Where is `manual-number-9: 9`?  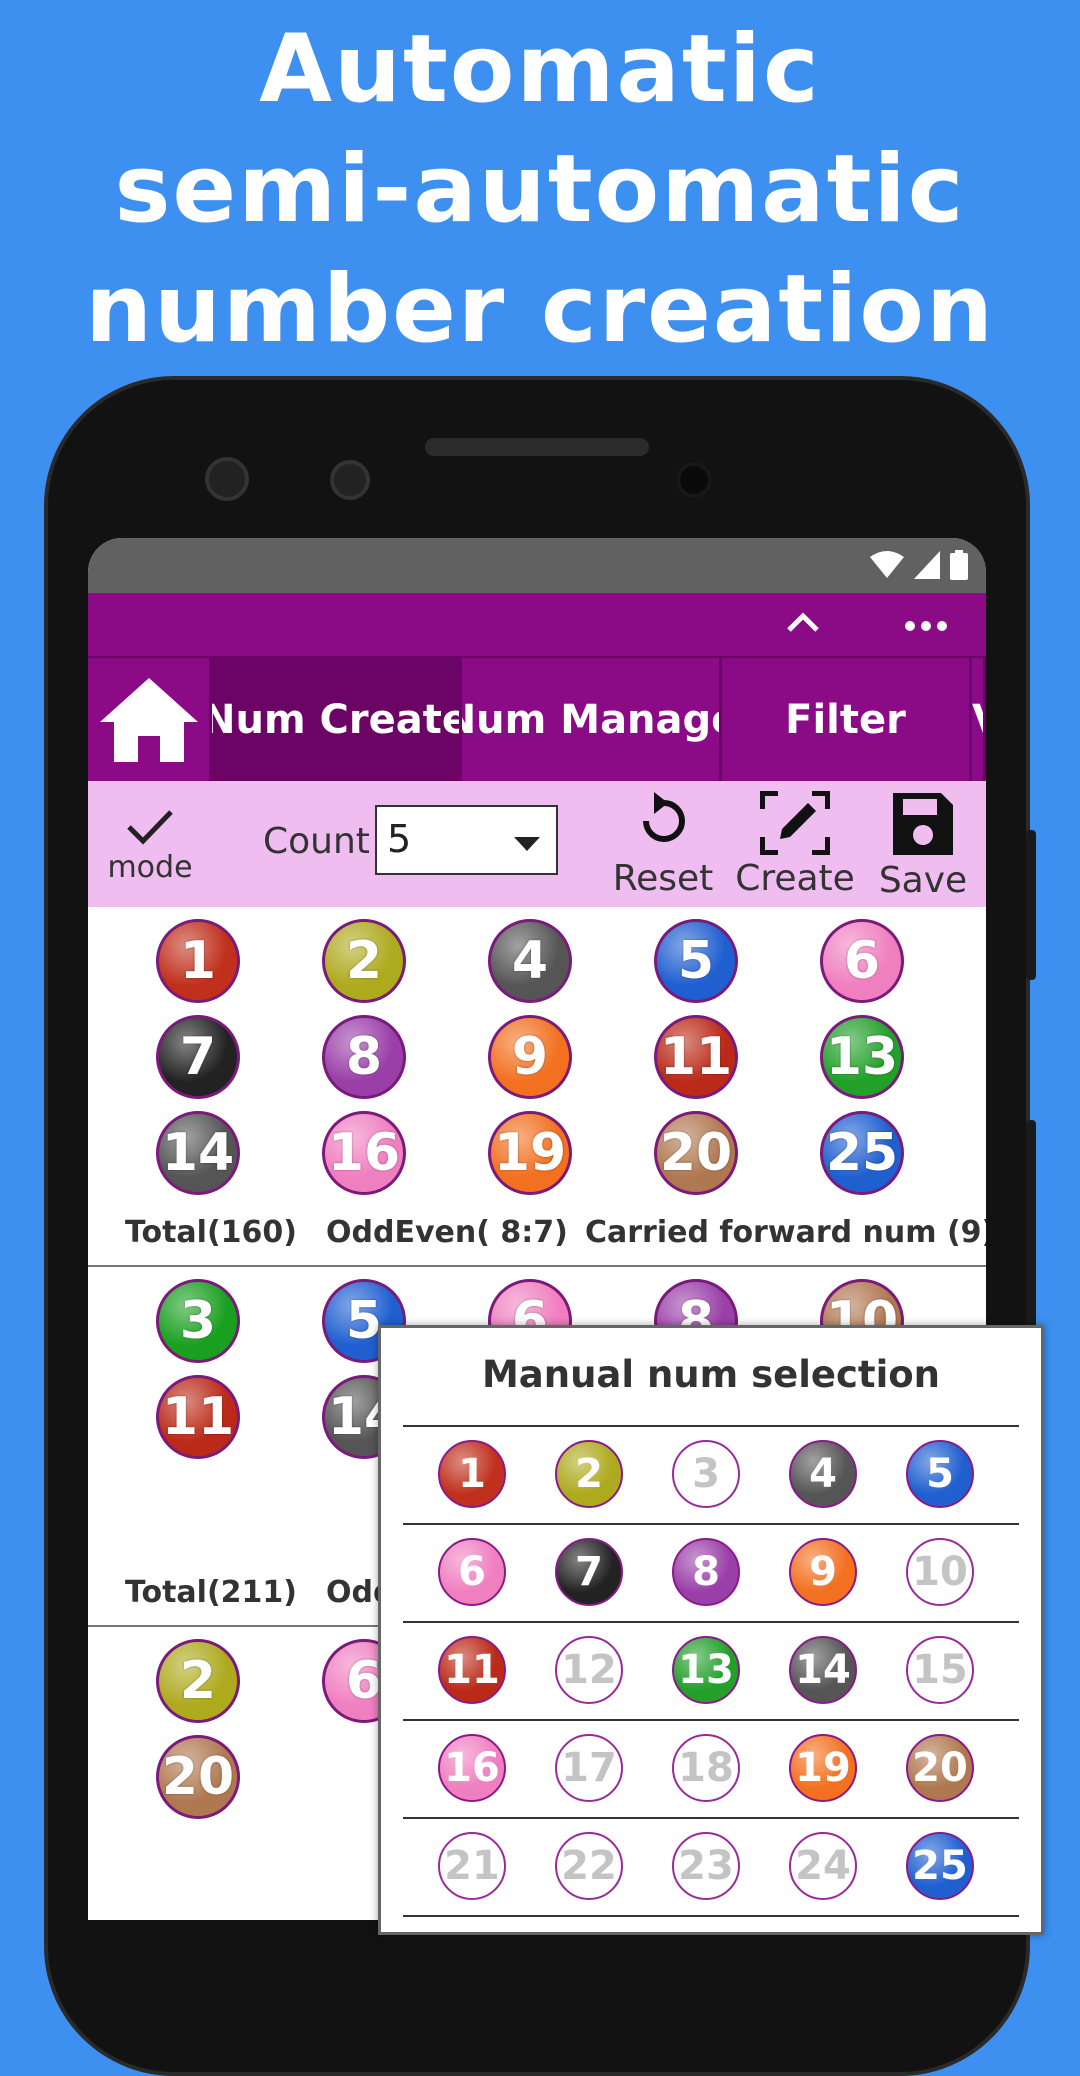
manual-number-9: 9 is located at coordinates (823, 1572).